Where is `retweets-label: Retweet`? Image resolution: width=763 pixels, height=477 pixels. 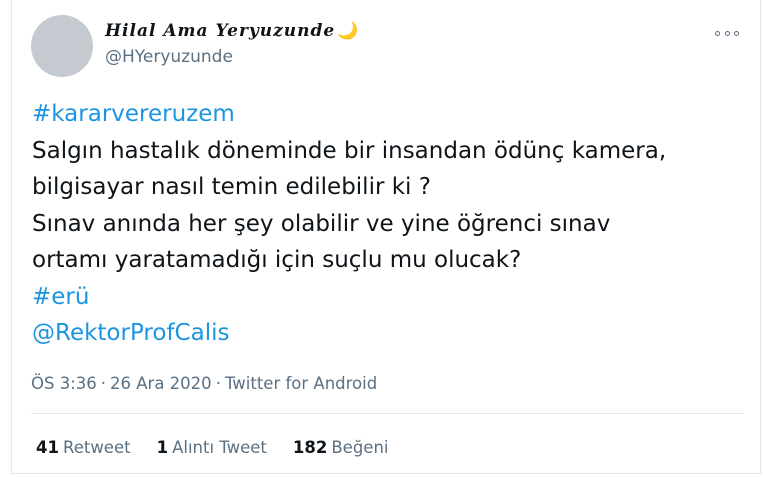 retweets-label: Retweet is located at coordinates (96, 447).